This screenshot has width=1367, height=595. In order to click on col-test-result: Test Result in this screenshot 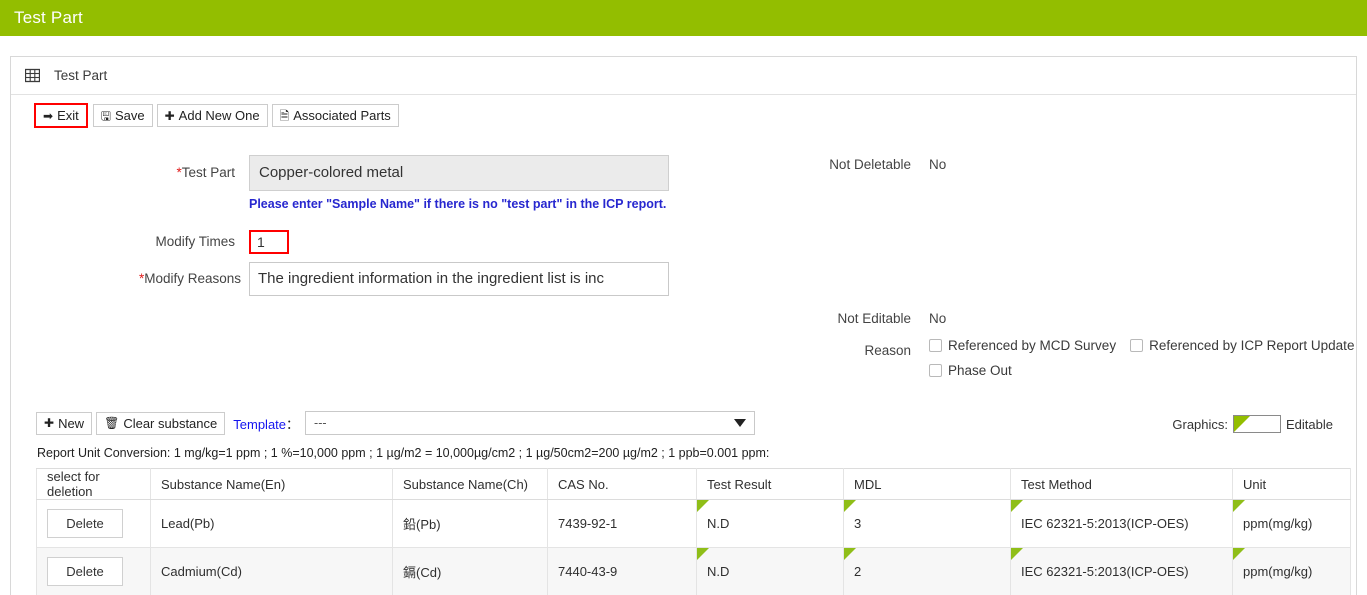, I will do `click(770, 484)`.